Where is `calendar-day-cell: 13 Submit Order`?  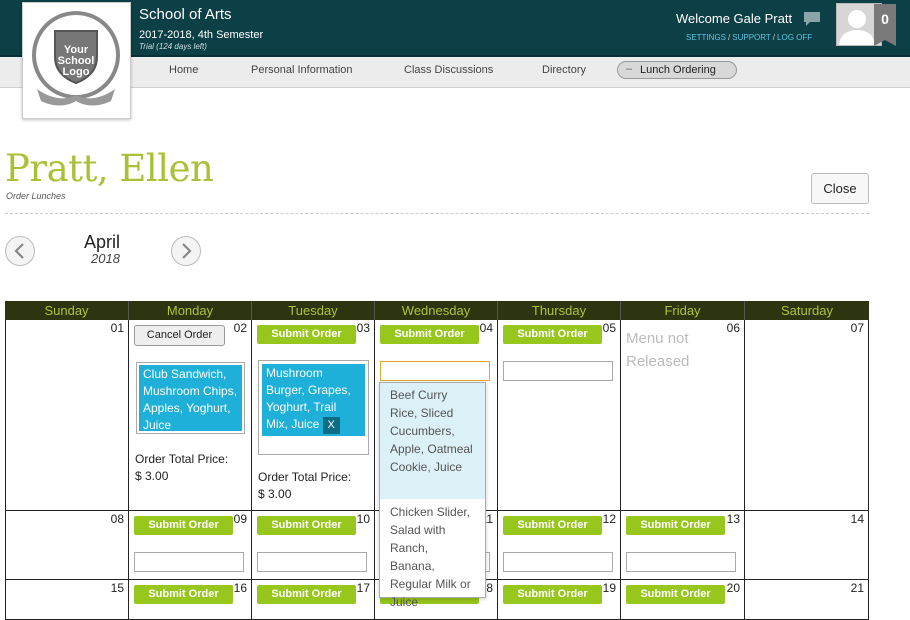 calendar-day-cell: 13 Submit Order is located at coordinates (683, 545).